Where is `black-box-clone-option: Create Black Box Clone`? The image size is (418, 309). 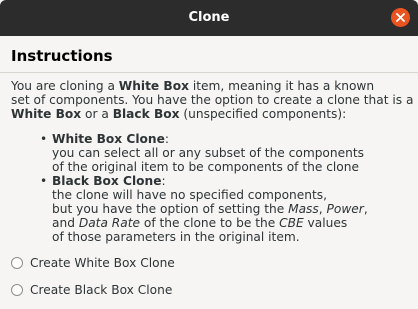 black-box-clone-option: Create Black Box Clone is located at coordinates (91, 290).